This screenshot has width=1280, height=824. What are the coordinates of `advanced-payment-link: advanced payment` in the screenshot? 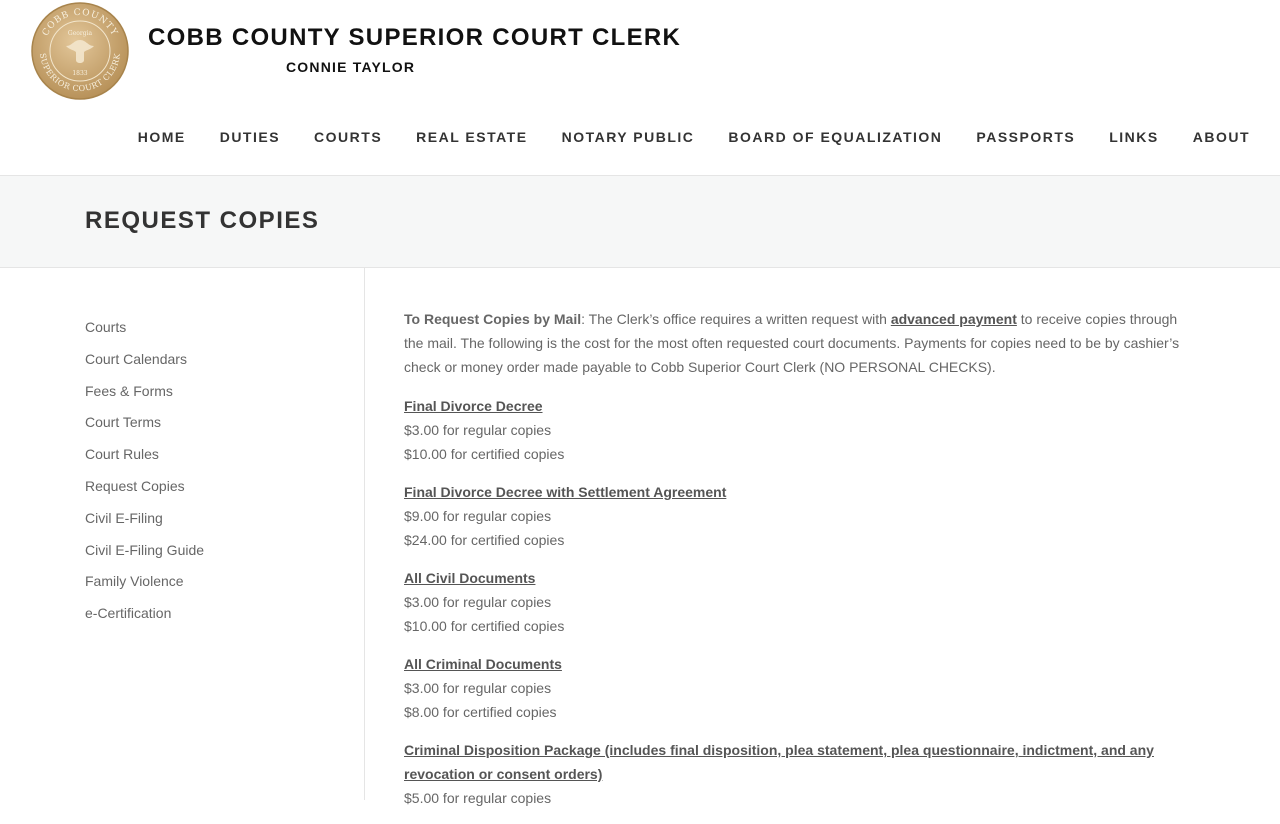 It's located at (954, 319).